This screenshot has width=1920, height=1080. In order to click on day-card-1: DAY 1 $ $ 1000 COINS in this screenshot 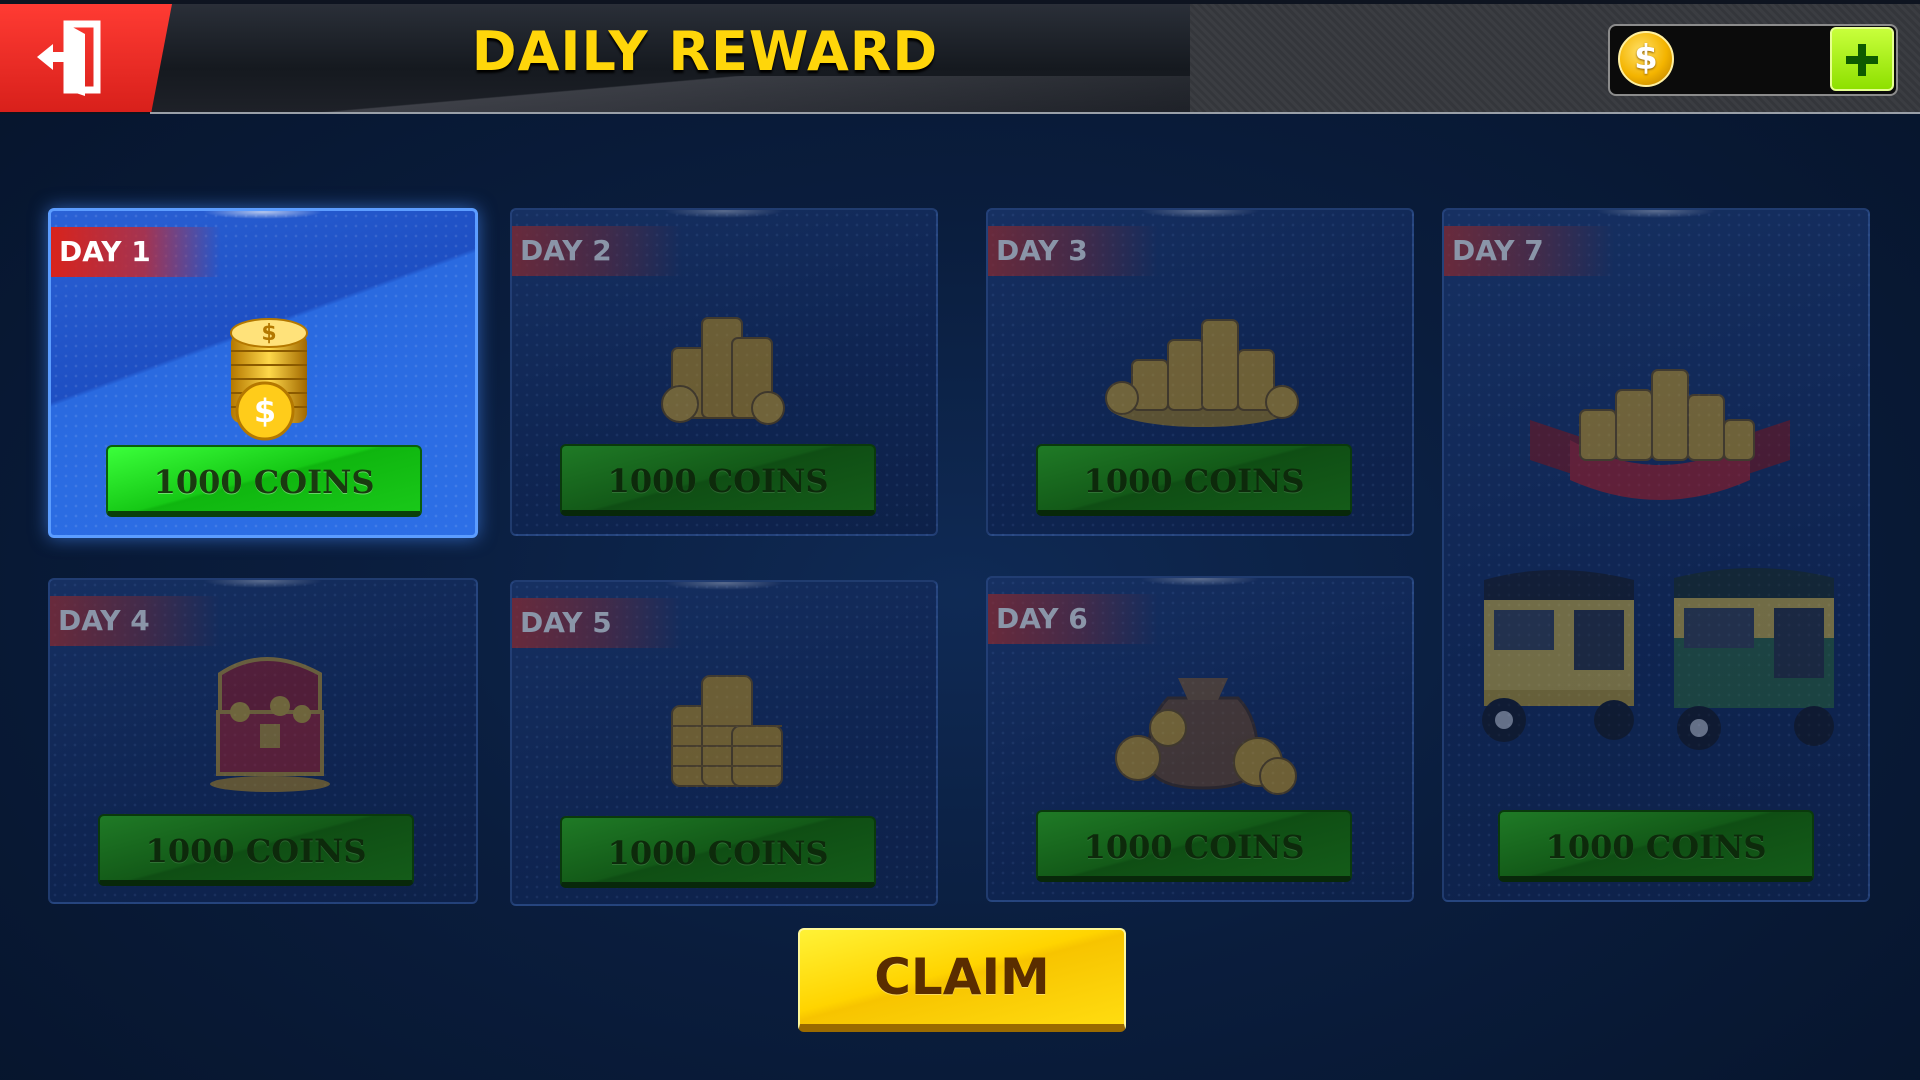, I will do `click(263, 373)`.